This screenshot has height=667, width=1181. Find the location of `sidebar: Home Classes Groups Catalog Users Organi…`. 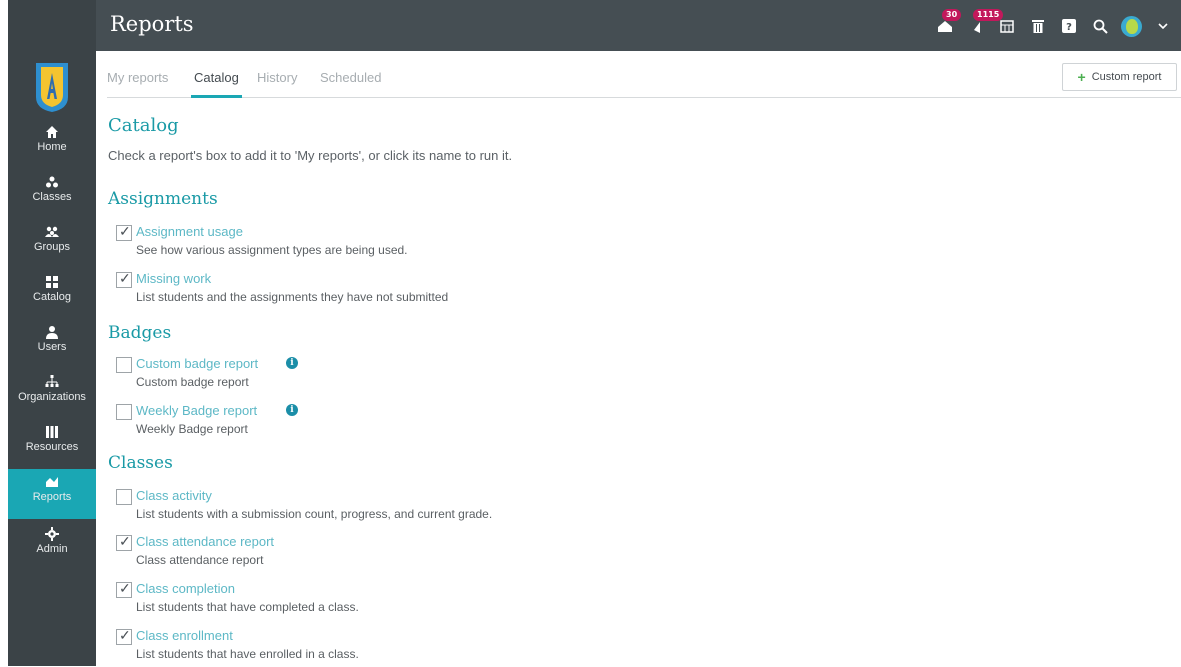

sidebar: Home Classes Groups Catalog Users Organi… is located at coordinates (52, 358).